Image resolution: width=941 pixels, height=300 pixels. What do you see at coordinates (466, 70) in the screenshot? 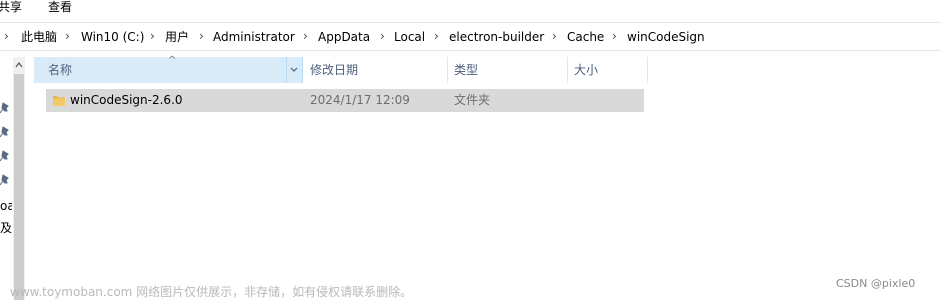
I see `column-header-type: 类型` at bounding box center [466, 70].